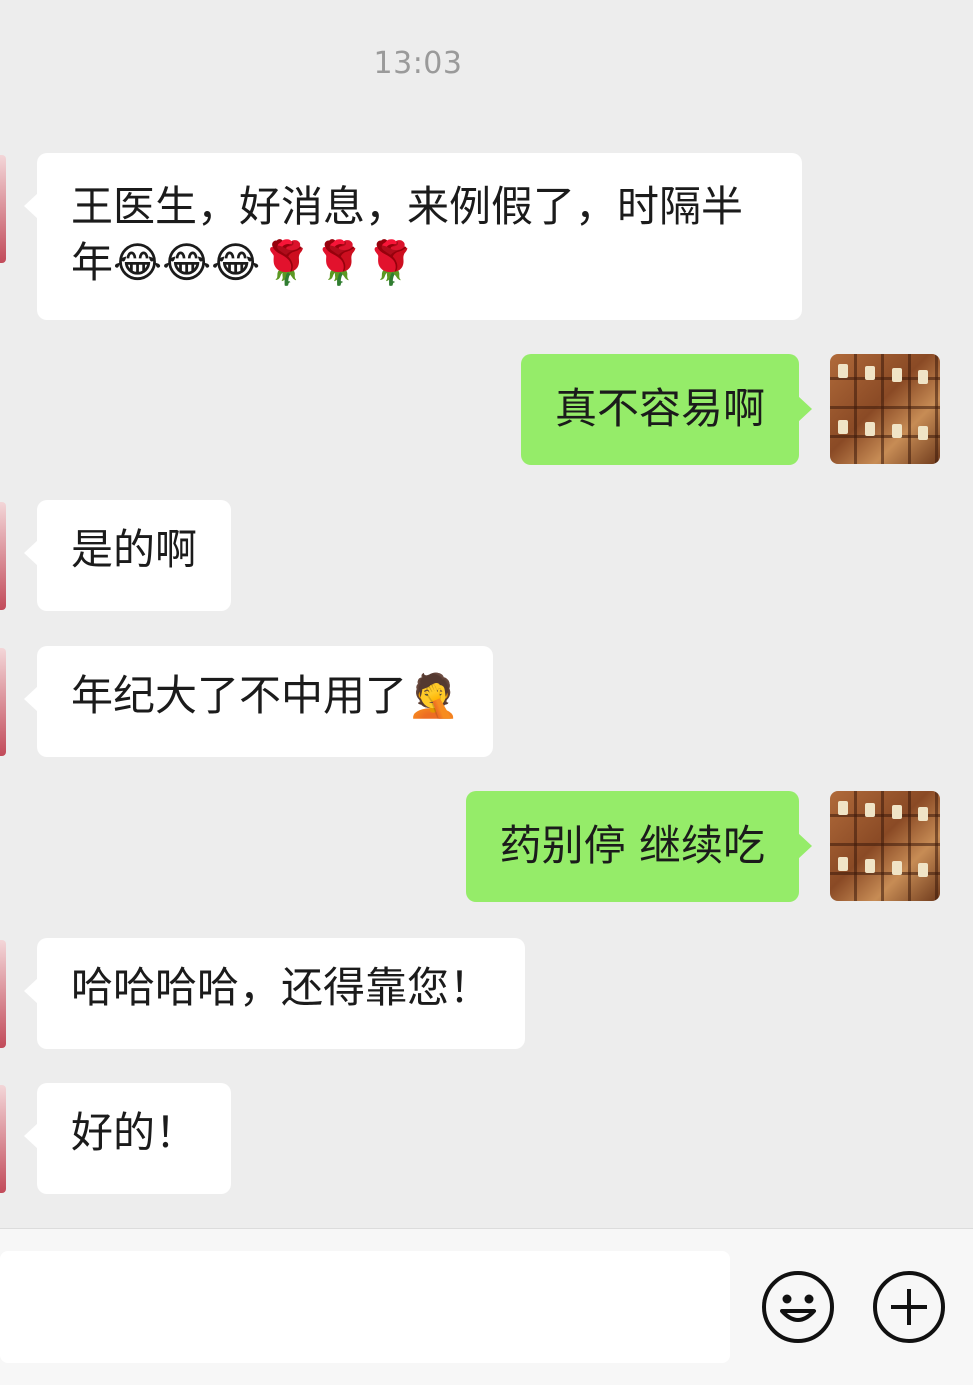  I want to click on smiley-face-icon, so click(798, 1307).